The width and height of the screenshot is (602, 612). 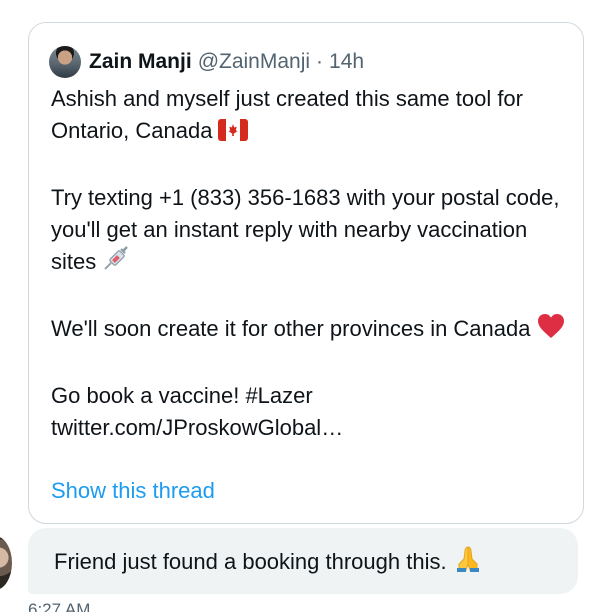 What do you see at coordinates (346, 62) in the screenshot?
I see `tweet-time: 14h` at bounding box center [346, 62].